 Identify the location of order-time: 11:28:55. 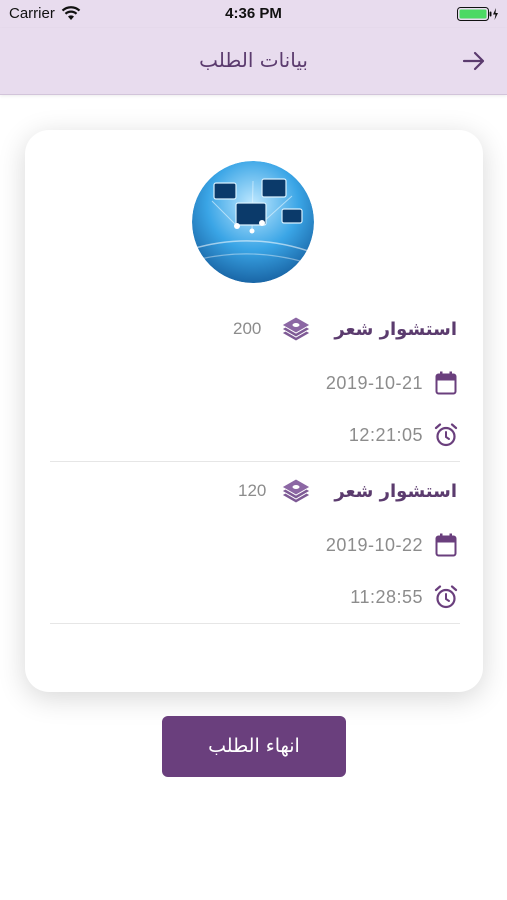
(386, 597).